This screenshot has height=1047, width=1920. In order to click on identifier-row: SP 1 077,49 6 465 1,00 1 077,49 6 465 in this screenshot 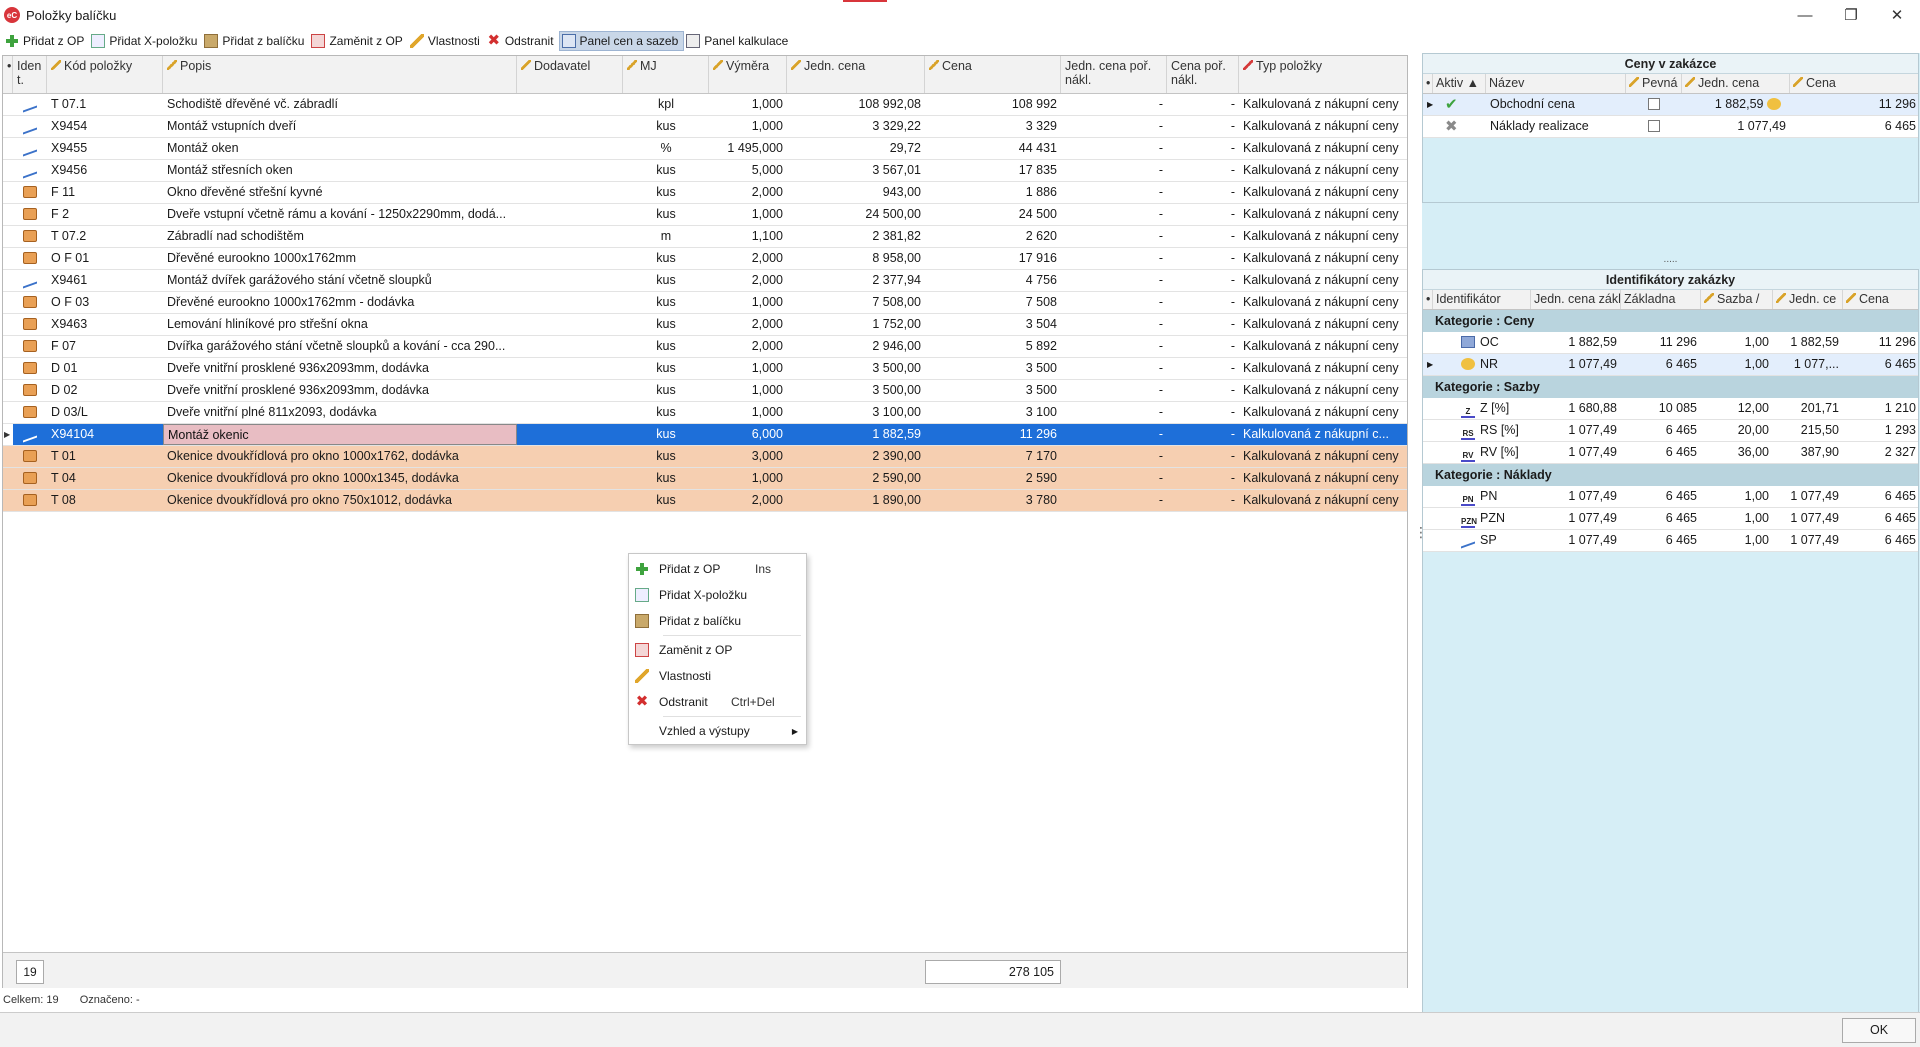, I will do `click(1670, 541)`.